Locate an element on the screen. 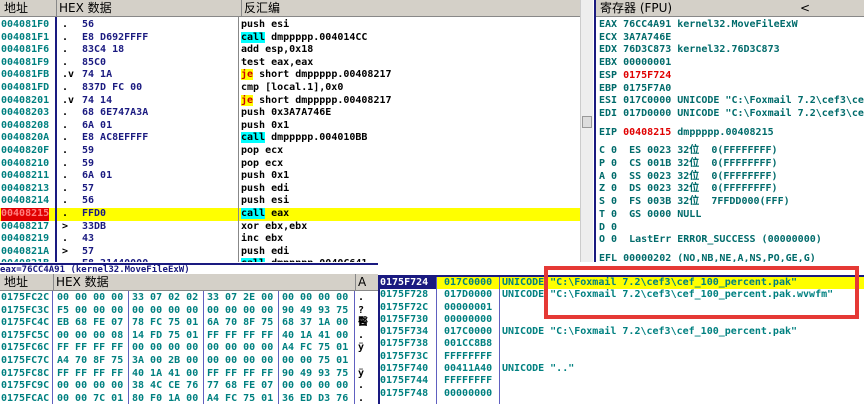 The image size is (864, 404). col-ascii: A is located at coordinates (361, 282).